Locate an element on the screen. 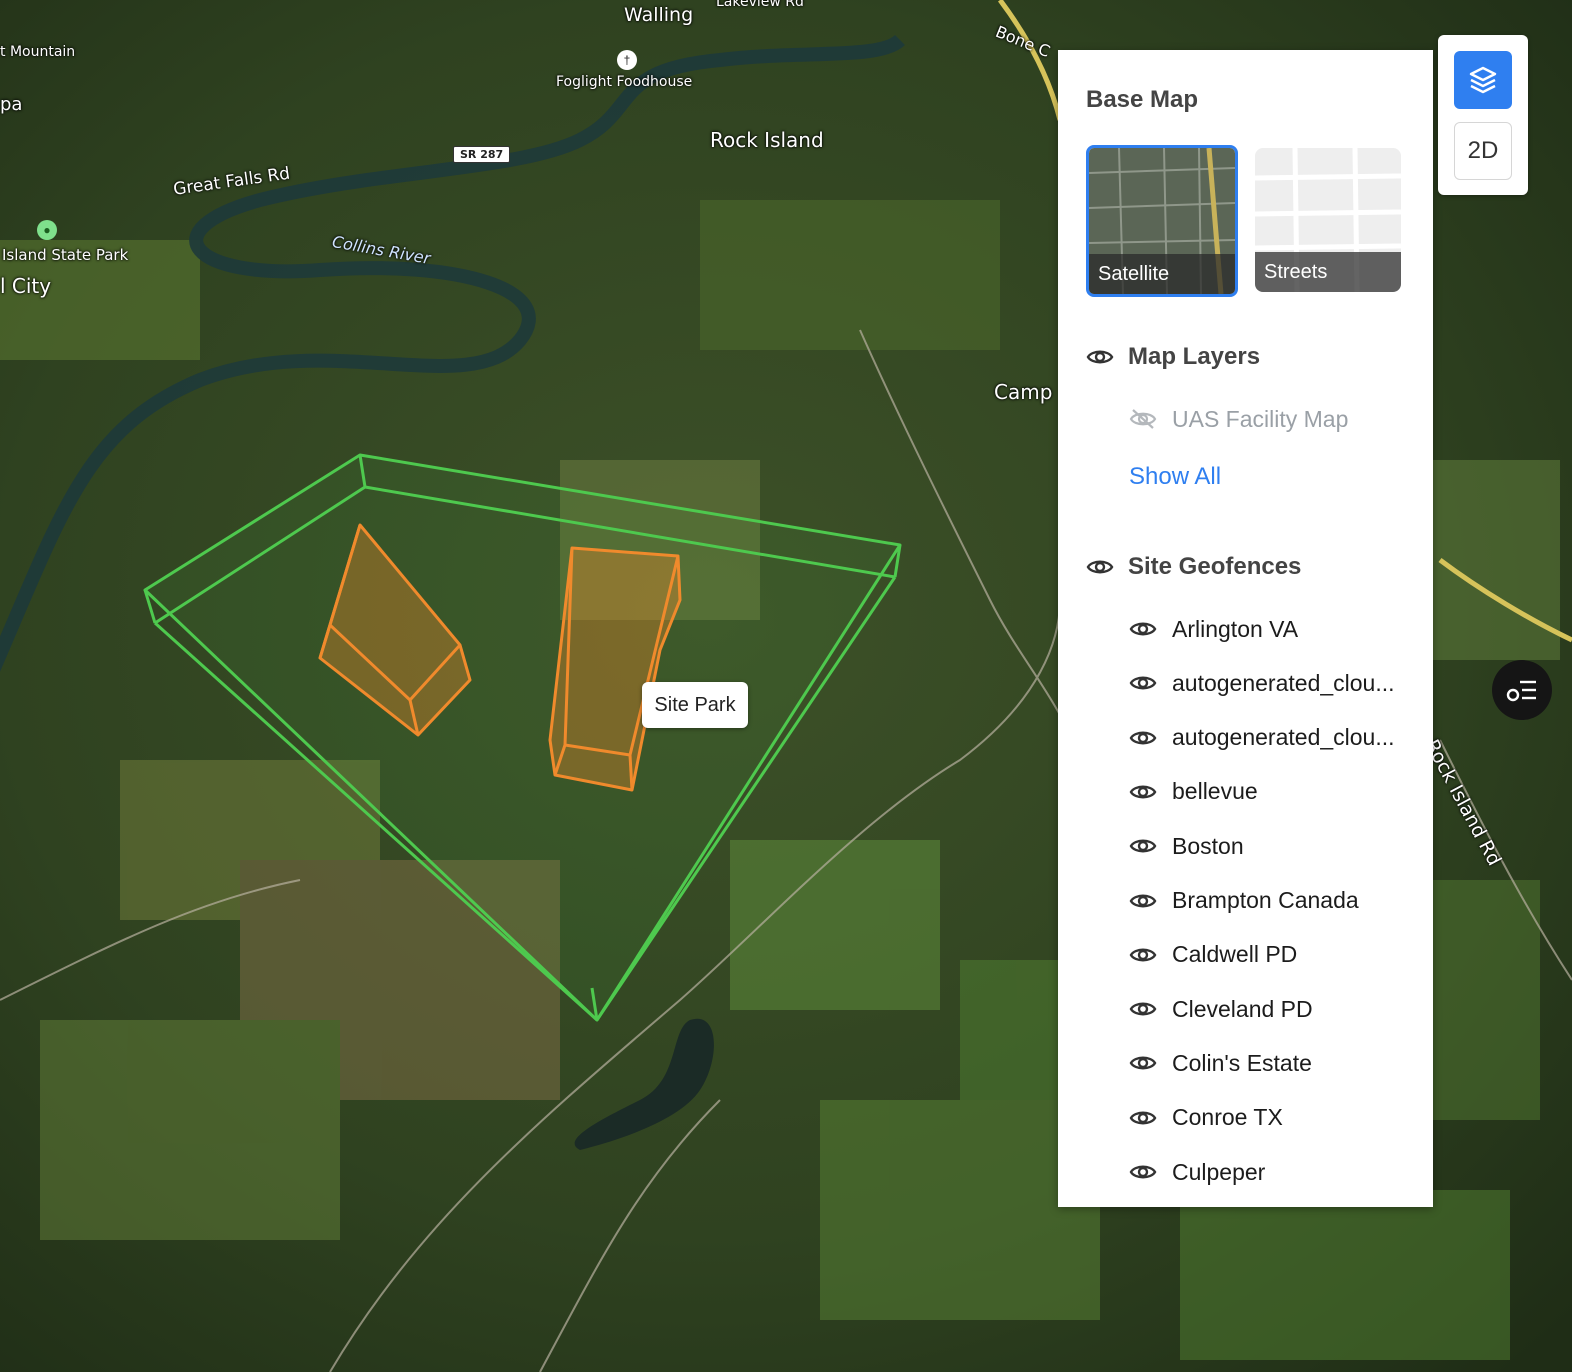  geofence-label: Colin's Estate is located at coordinates (1242, 1062).